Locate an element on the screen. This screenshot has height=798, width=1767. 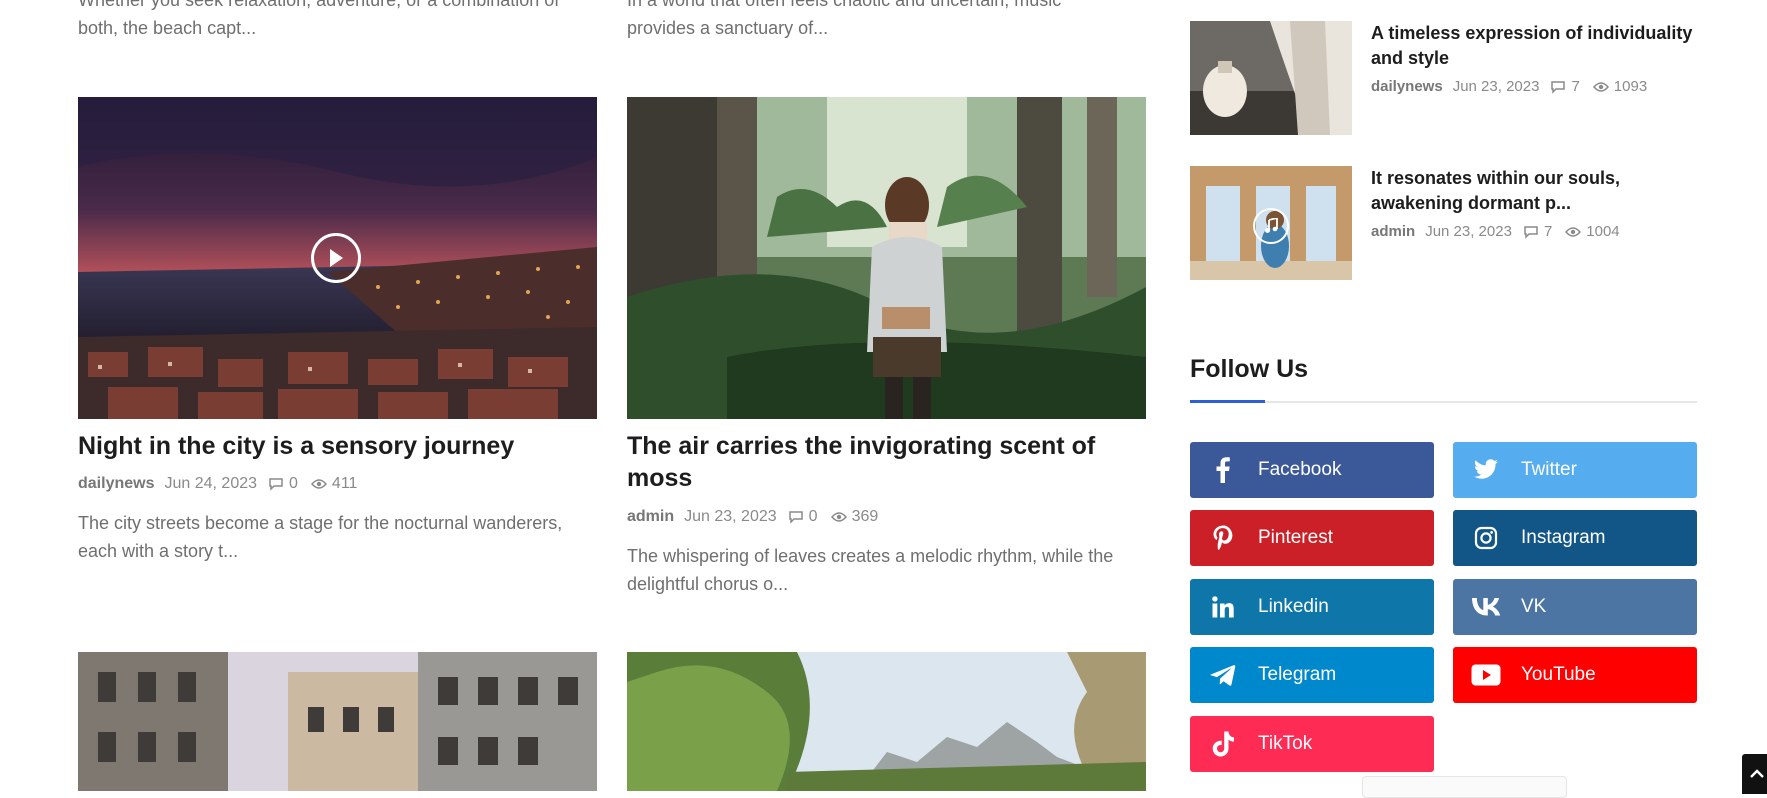
view-count: 411 is located at coordinates (333, 484).